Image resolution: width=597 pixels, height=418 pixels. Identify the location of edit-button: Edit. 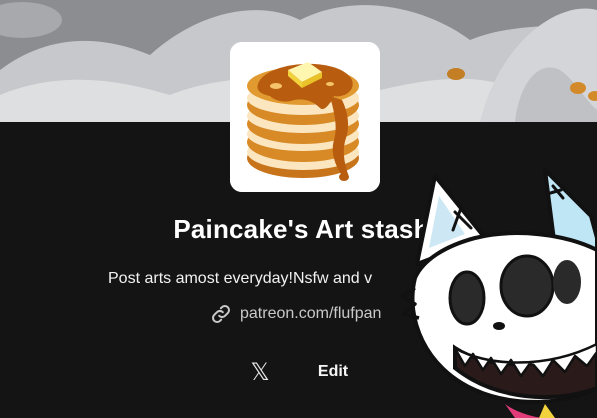
(333, 372).